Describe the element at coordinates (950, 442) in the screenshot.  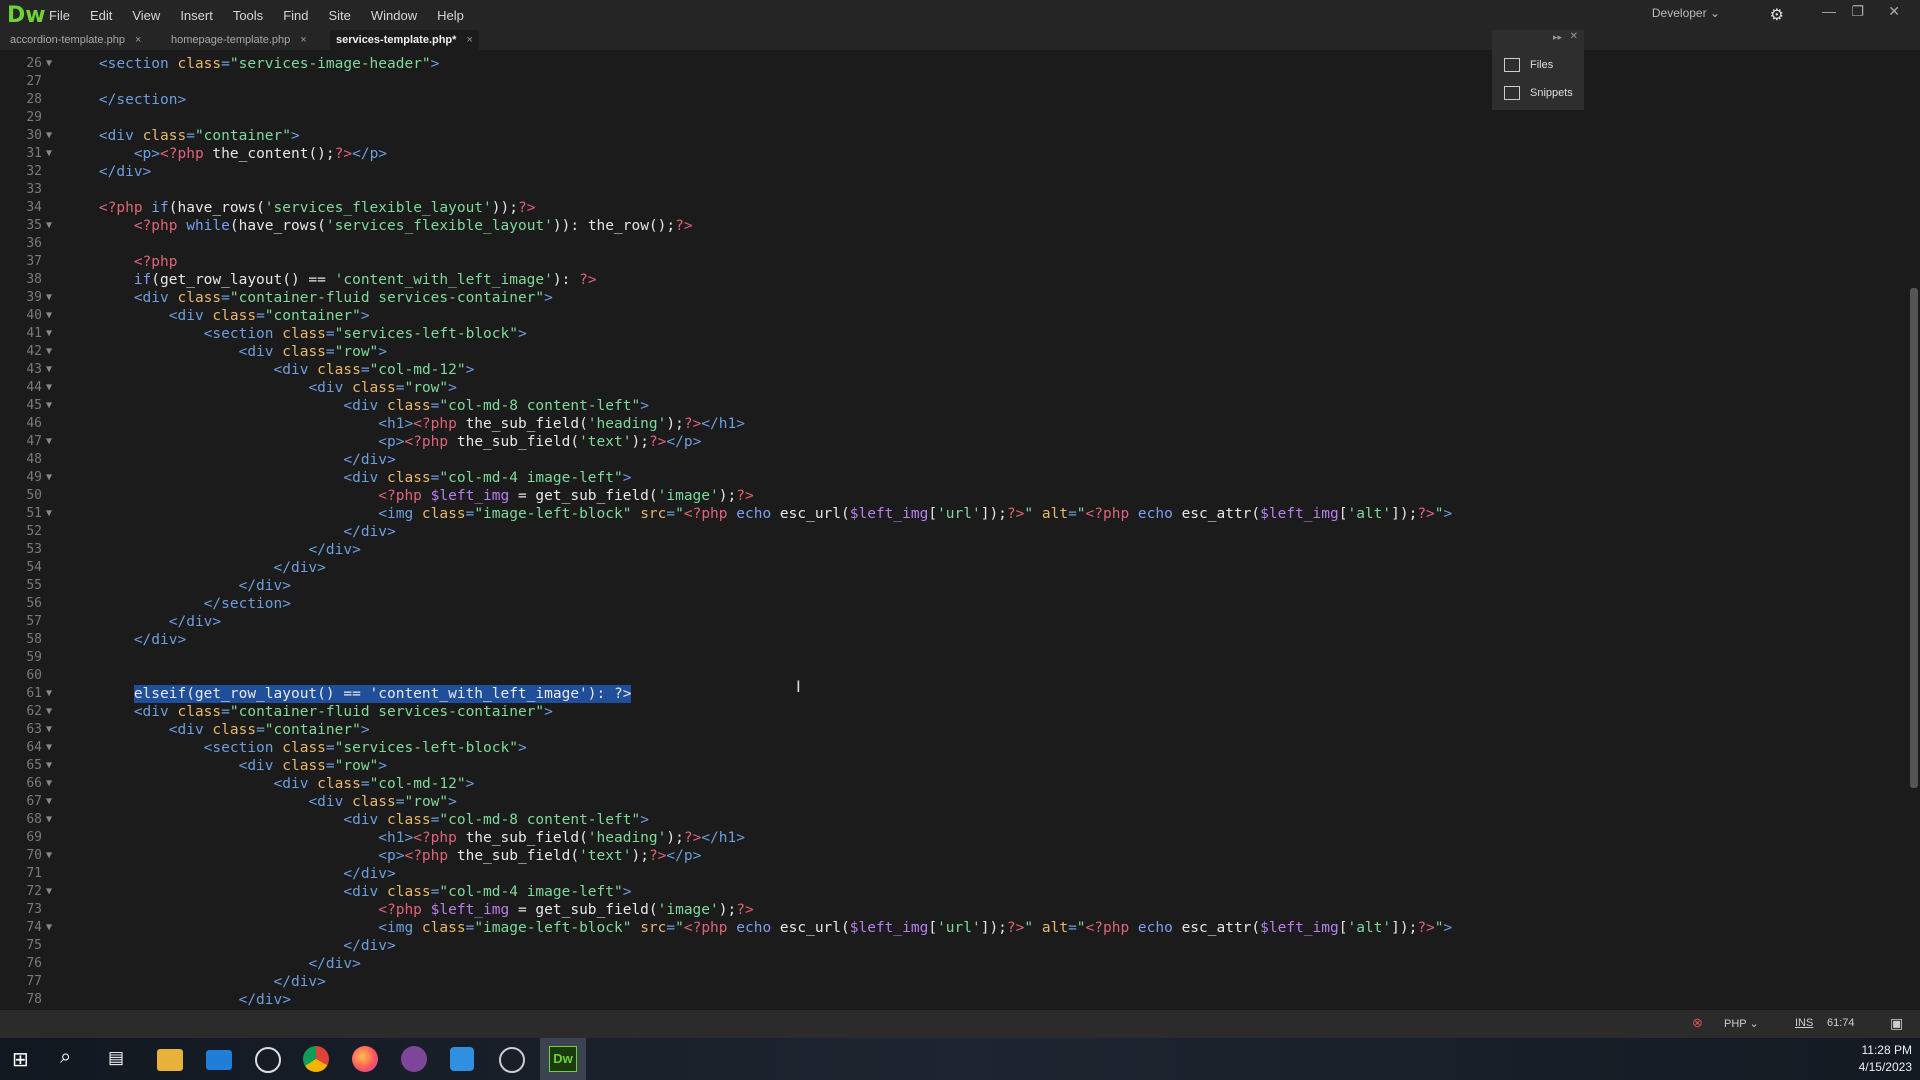
I see `code-line: 47 ▼ <p><?php the_sub_field('text');?></p>` at that location.